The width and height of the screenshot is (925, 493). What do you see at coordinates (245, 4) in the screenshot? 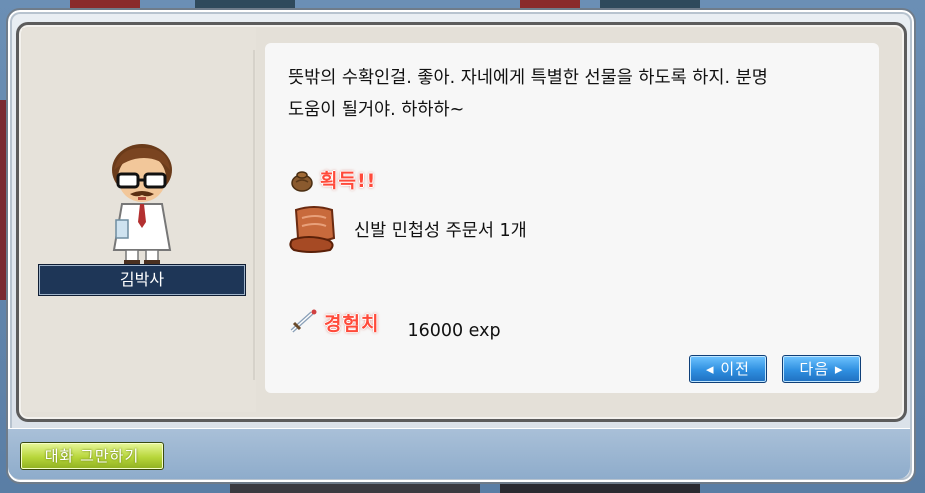
I see `background-sign` at bounding box center [245, 4].